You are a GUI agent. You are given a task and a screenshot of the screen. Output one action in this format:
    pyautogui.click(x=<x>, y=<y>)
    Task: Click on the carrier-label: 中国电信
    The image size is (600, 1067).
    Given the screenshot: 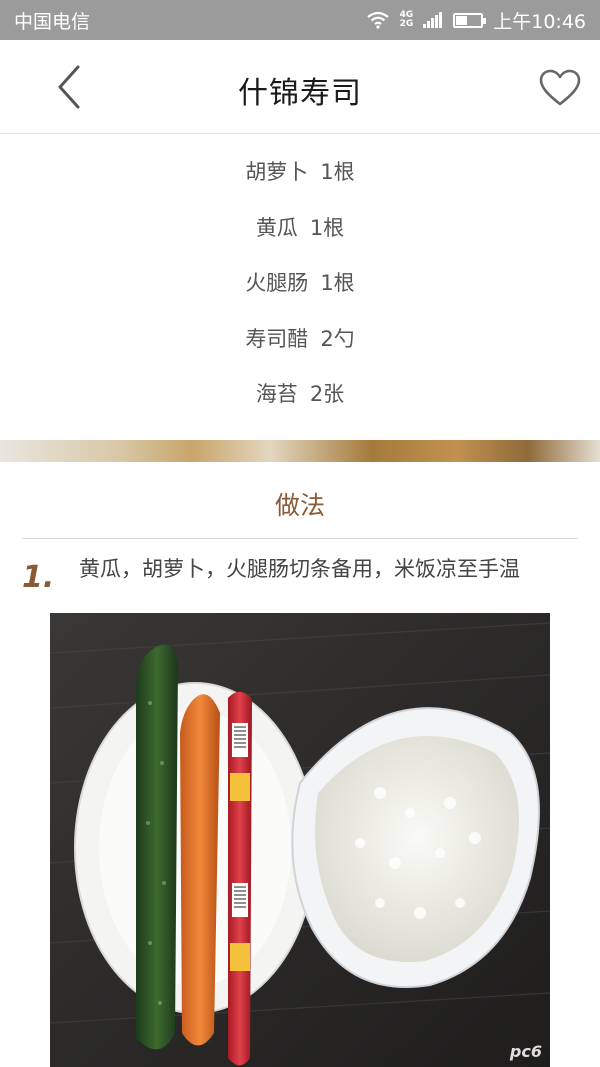 What is the action you would take?
    pyautogui.click(x=52, y=21)
    